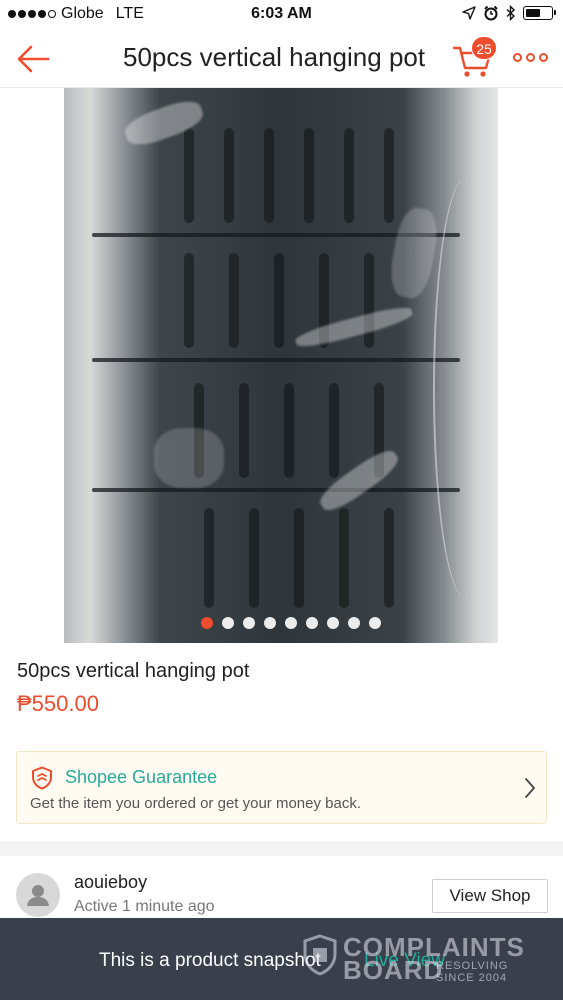  What do you see at coordinates (144, 906) in the screenshot?
I see `shop-active-status: Active 1 minute ago` at bounding box center [144, 906].